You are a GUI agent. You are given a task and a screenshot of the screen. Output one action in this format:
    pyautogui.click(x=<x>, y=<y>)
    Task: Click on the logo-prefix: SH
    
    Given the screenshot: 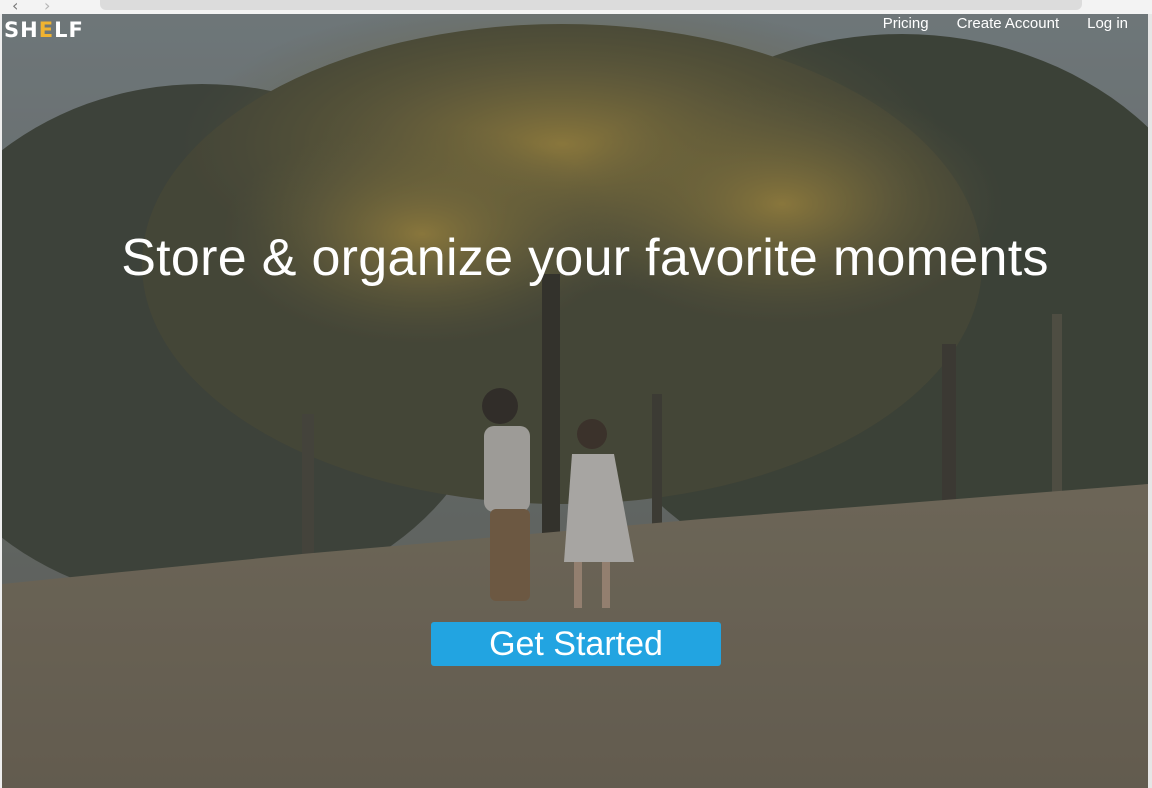 What is the action you would take?
    pyautogui.click(x=21, y=30)
    